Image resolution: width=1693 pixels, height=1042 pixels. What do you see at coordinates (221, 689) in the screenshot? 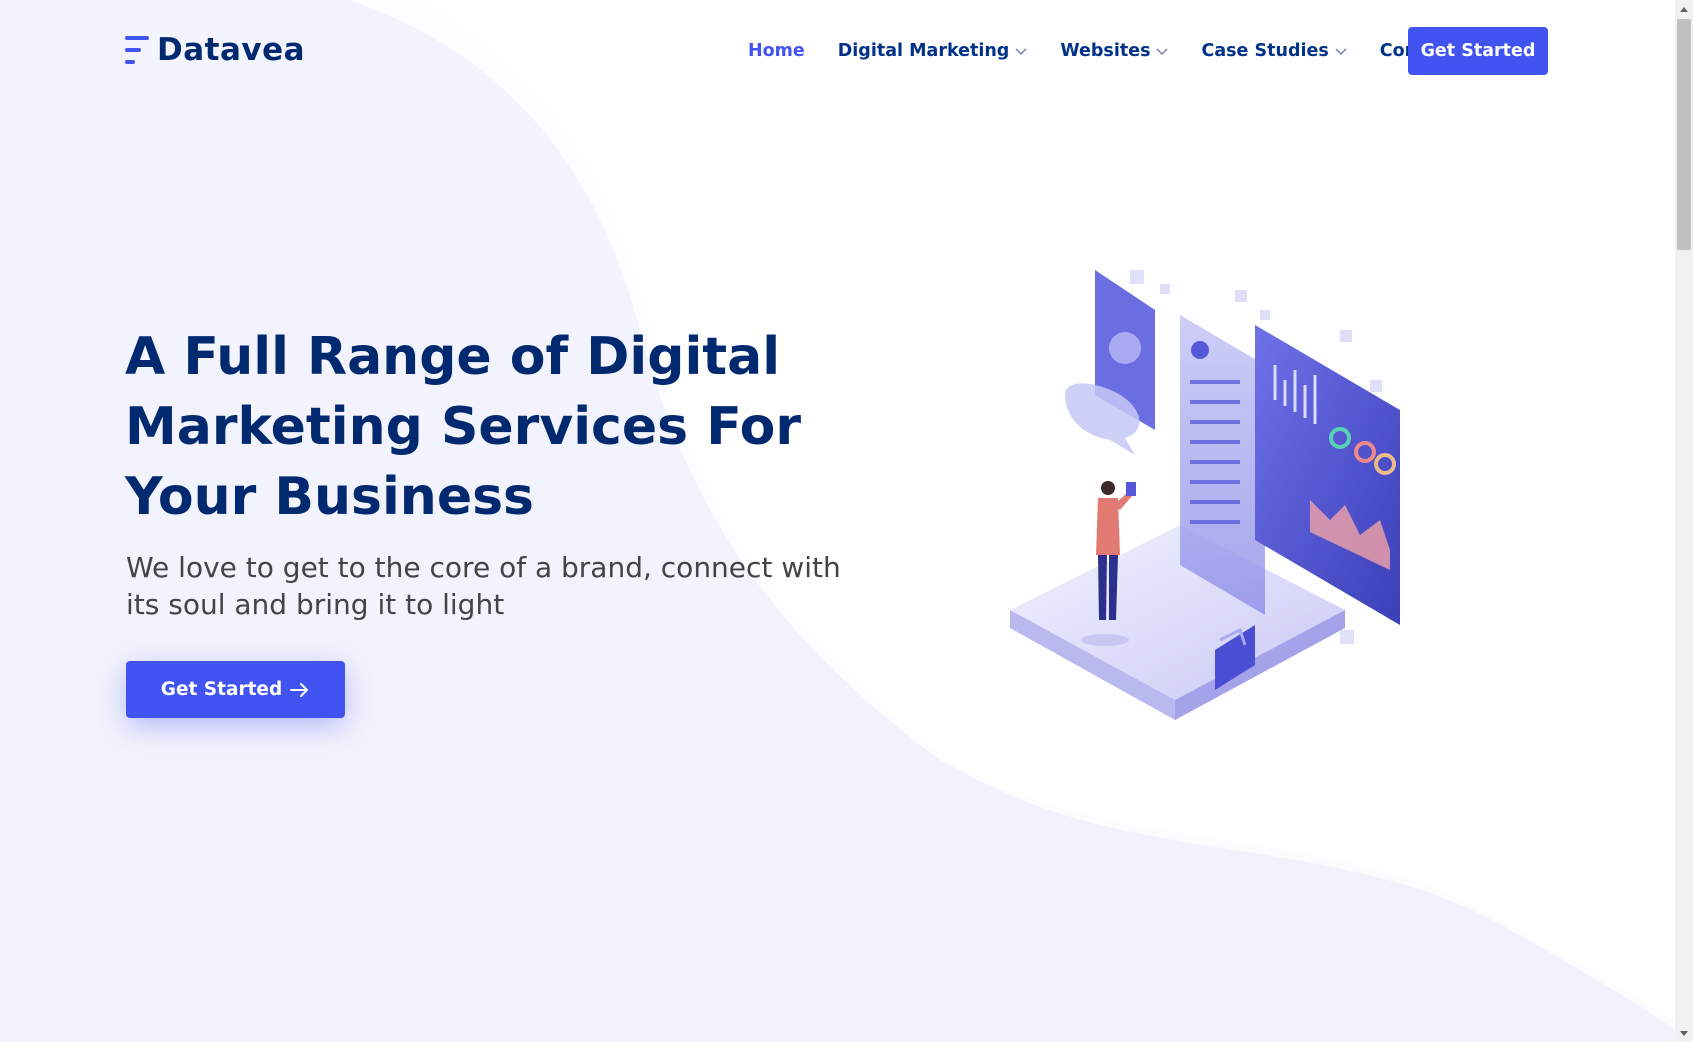
I see `hero-button-label: Get Started` at bounding box center [221, 689].